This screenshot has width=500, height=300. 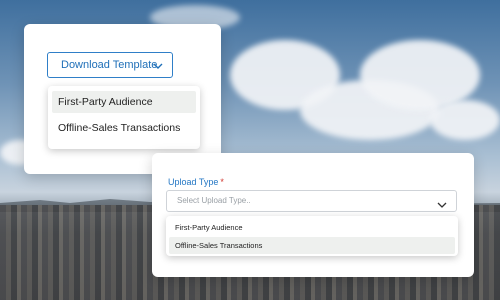 I want to click on download-template-button: Download Template, so click(x=110, y=65).